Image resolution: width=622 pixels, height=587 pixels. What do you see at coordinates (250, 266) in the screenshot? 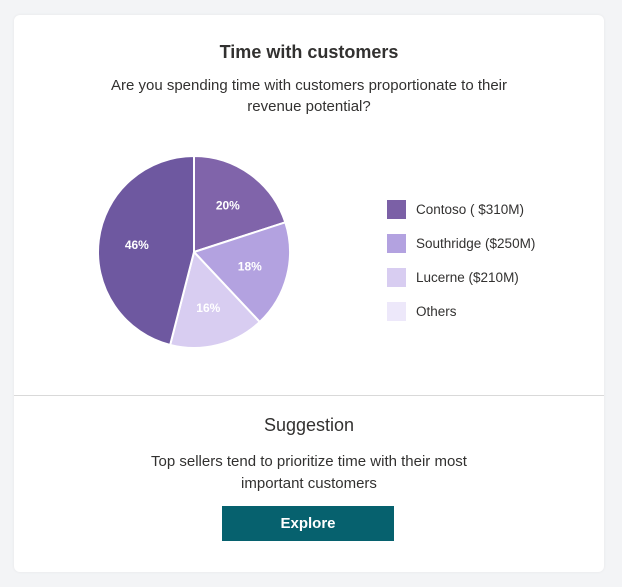
I see `pie-slice-label-2: 18%` at bounding box center [250, 266].